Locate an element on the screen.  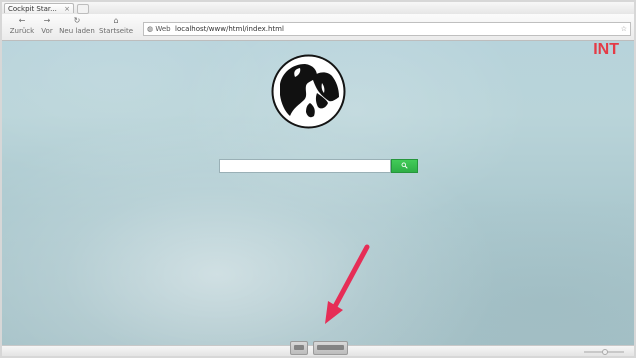
search-input is located at coordinates (305, 172).